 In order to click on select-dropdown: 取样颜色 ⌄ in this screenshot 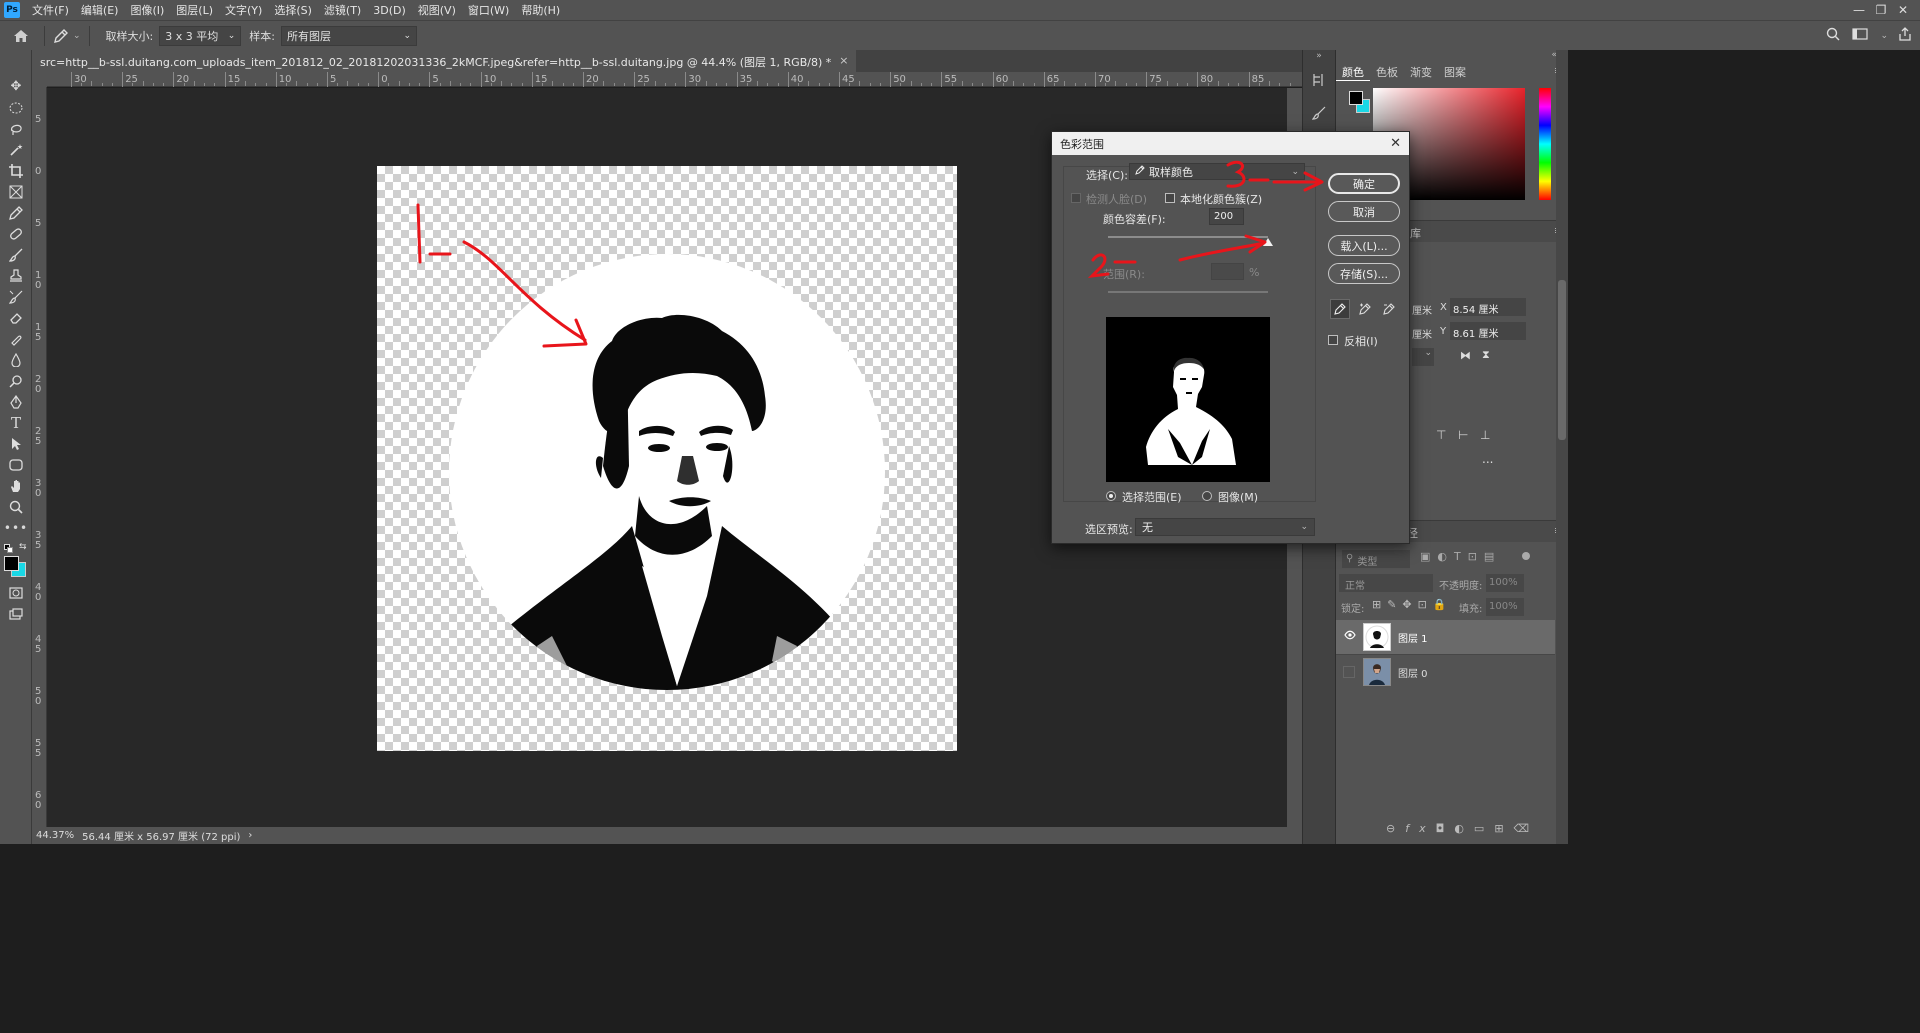, I will do `click(1217, 171)`.